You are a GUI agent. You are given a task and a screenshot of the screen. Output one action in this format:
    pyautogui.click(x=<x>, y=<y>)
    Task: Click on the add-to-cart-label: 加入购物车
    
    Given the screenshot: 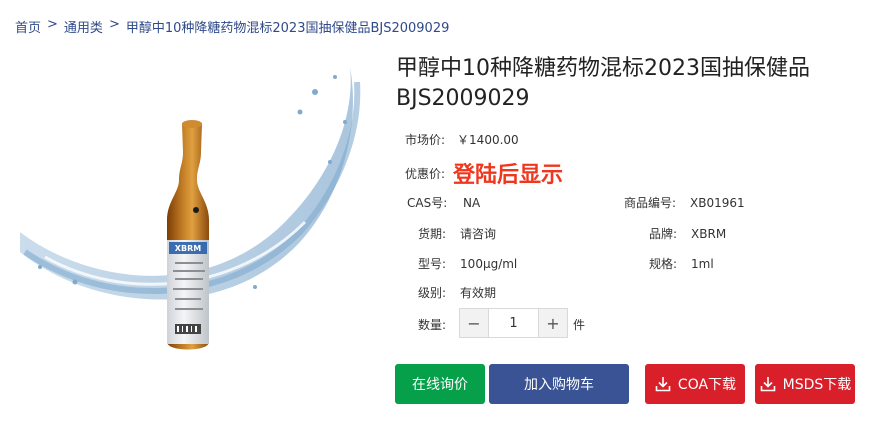 What is the action you would take?
    pyautogui.click(x=559, y=385)
    